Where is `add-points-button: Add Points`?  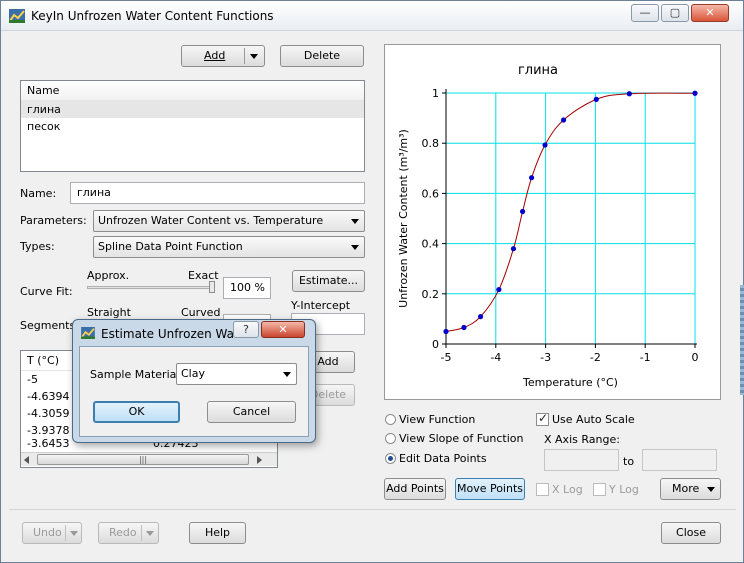
add-points-button: Add Points is located at coordinates (415, 489).